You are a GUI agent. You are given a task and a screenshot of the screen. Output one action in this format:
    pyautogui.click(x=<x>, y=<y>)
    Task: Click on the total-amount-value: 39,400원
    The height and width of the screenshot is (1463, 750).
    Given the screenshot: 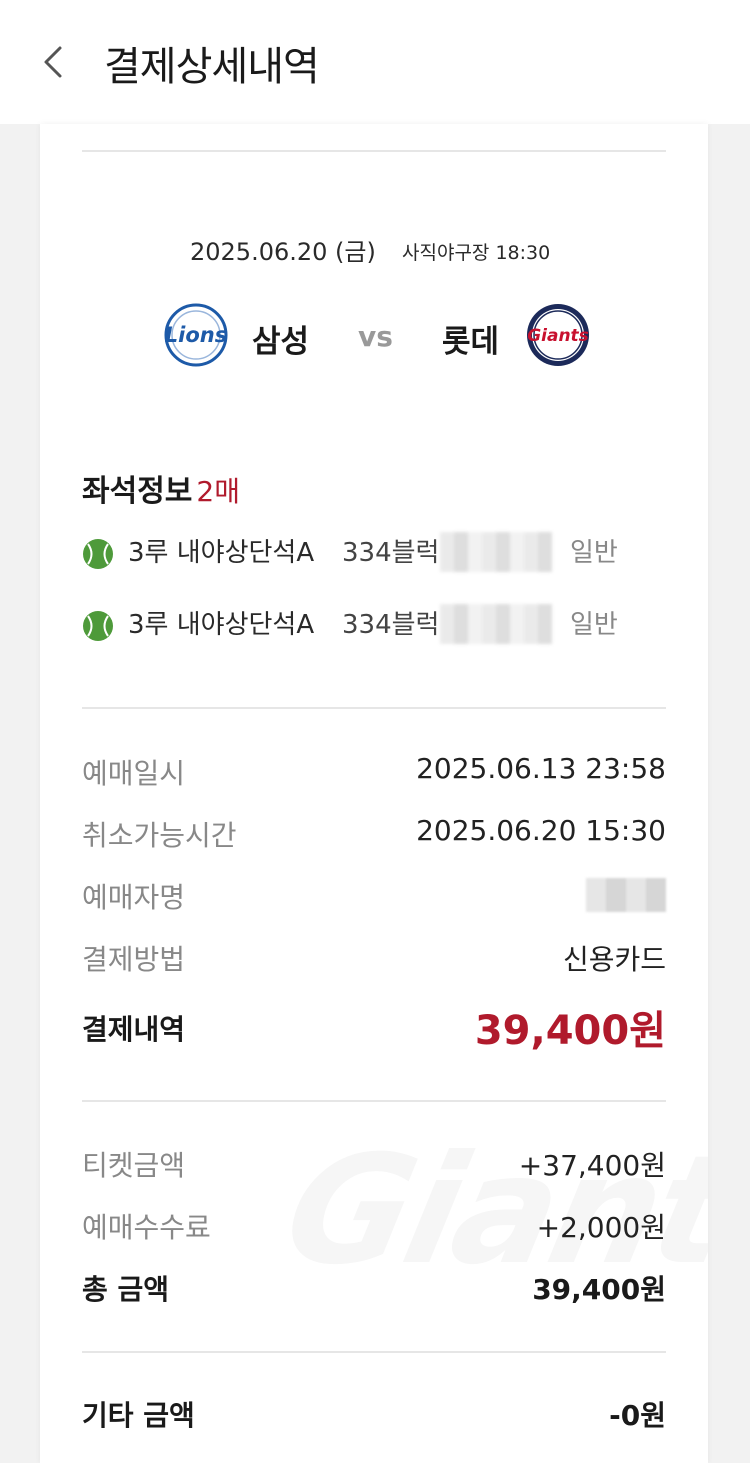 What is the action you would take?
    pyautogui.click(x=599, y=1289)
    